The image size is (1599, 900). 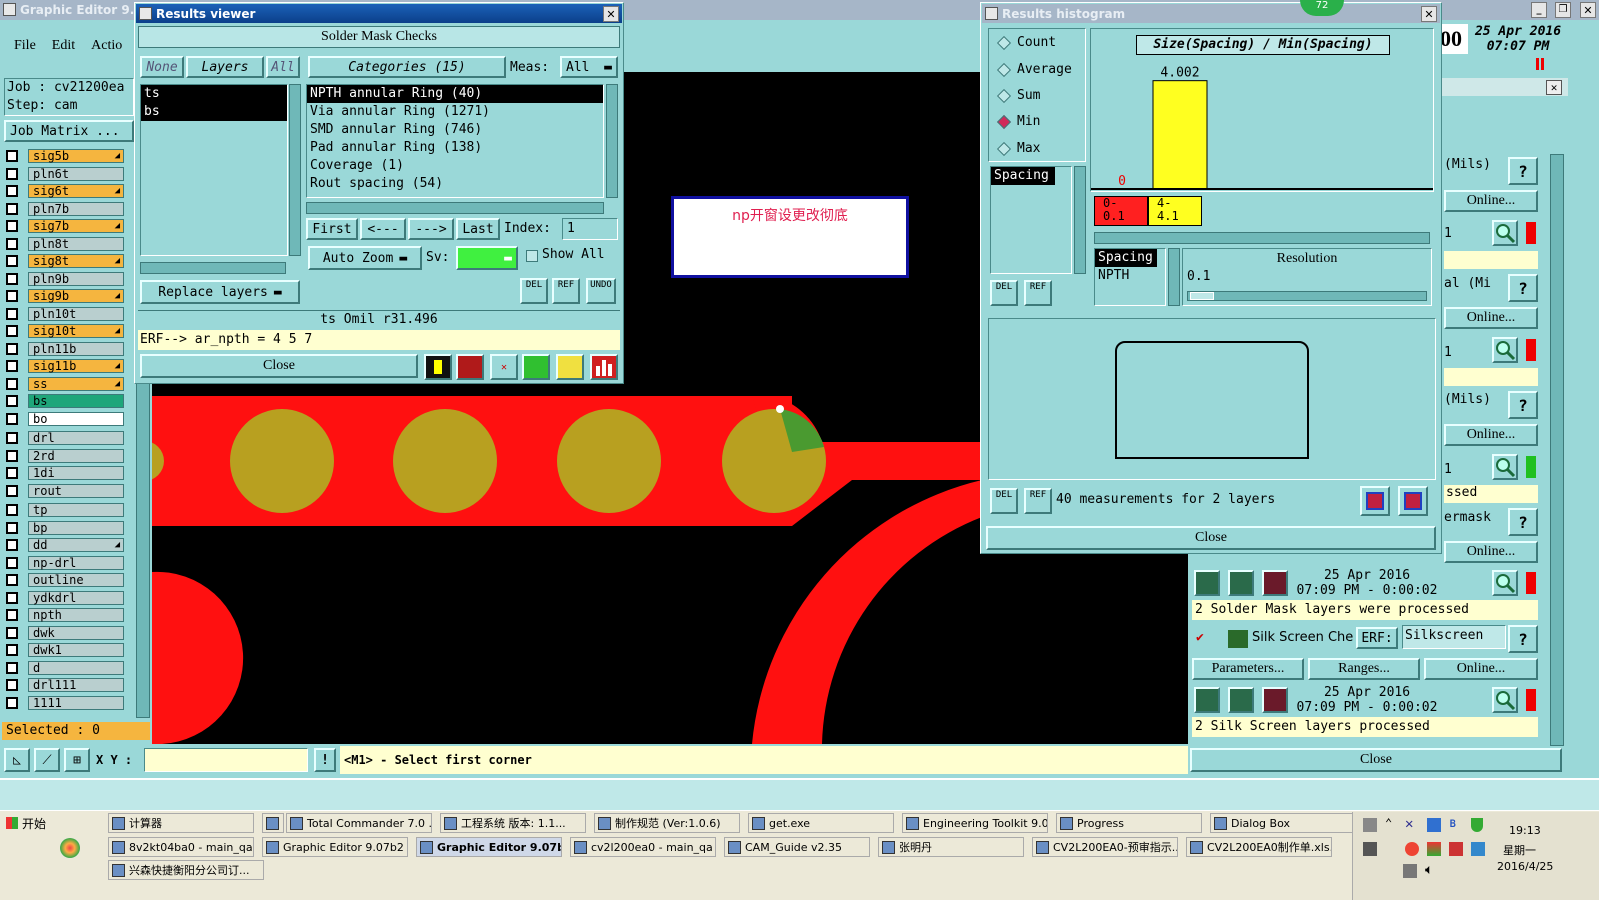 What do you see at coordinates (1429, 870) in the screenshot?
I see `volume-icon: 🔈︎` at bounding box center [1429, 870].